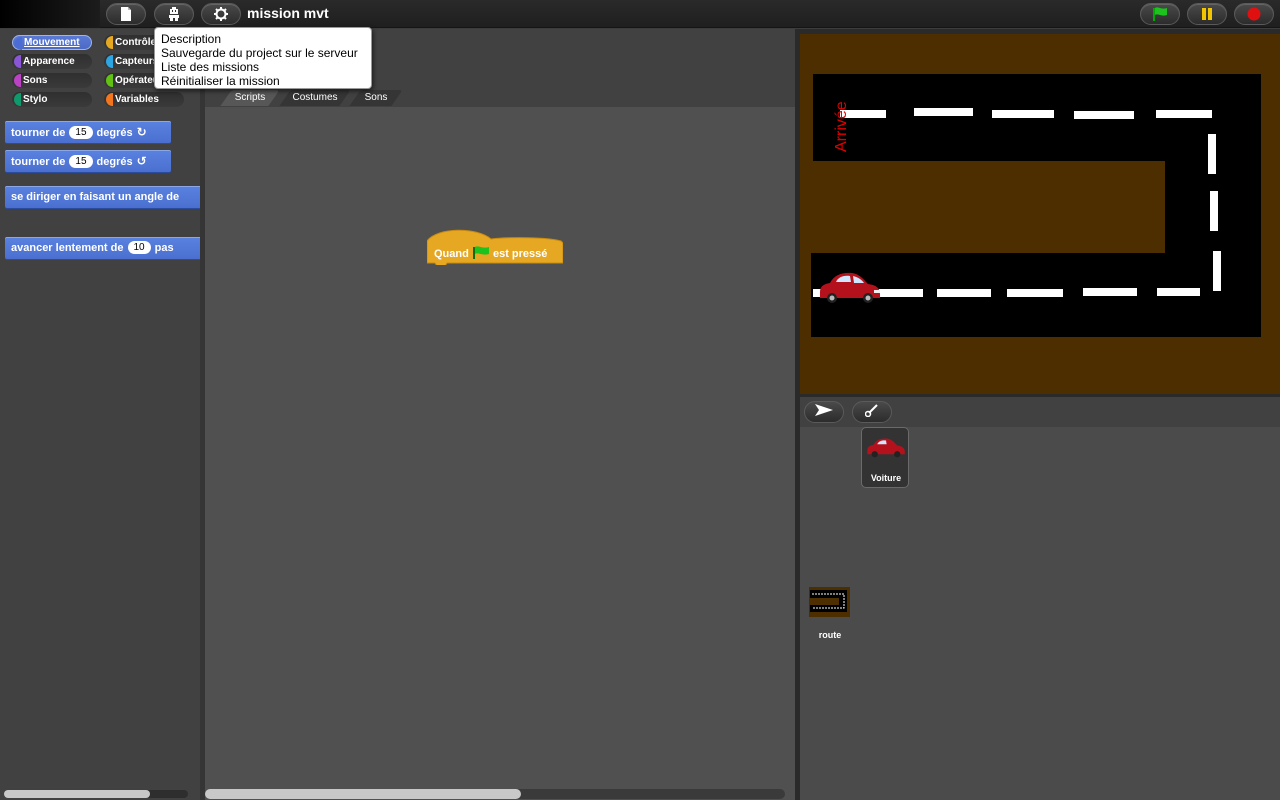 The image size is (1280, 800). I want to click on sprite-icon-voiture: Voiture, so click(885, 457).